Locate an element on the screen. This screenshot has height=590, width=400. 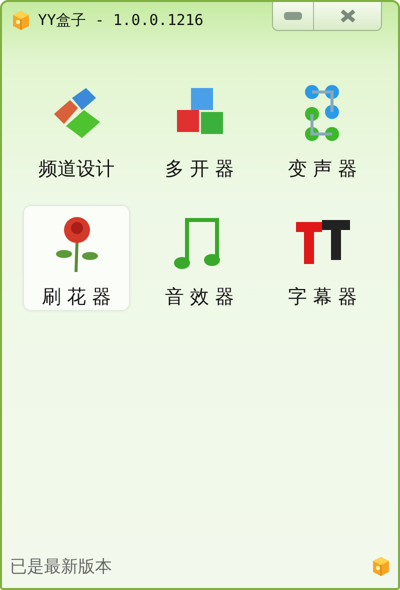
window-title: YY盒子 - 1.0.0.1216 is located at coordinates (121, 20).